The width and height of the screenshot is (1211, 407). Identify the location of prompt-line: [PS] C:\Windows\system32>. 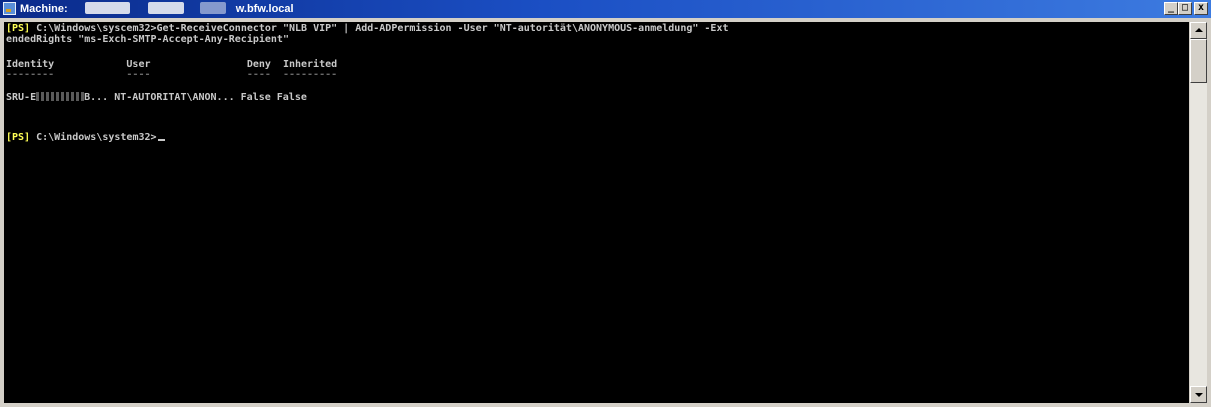
(85, 137).